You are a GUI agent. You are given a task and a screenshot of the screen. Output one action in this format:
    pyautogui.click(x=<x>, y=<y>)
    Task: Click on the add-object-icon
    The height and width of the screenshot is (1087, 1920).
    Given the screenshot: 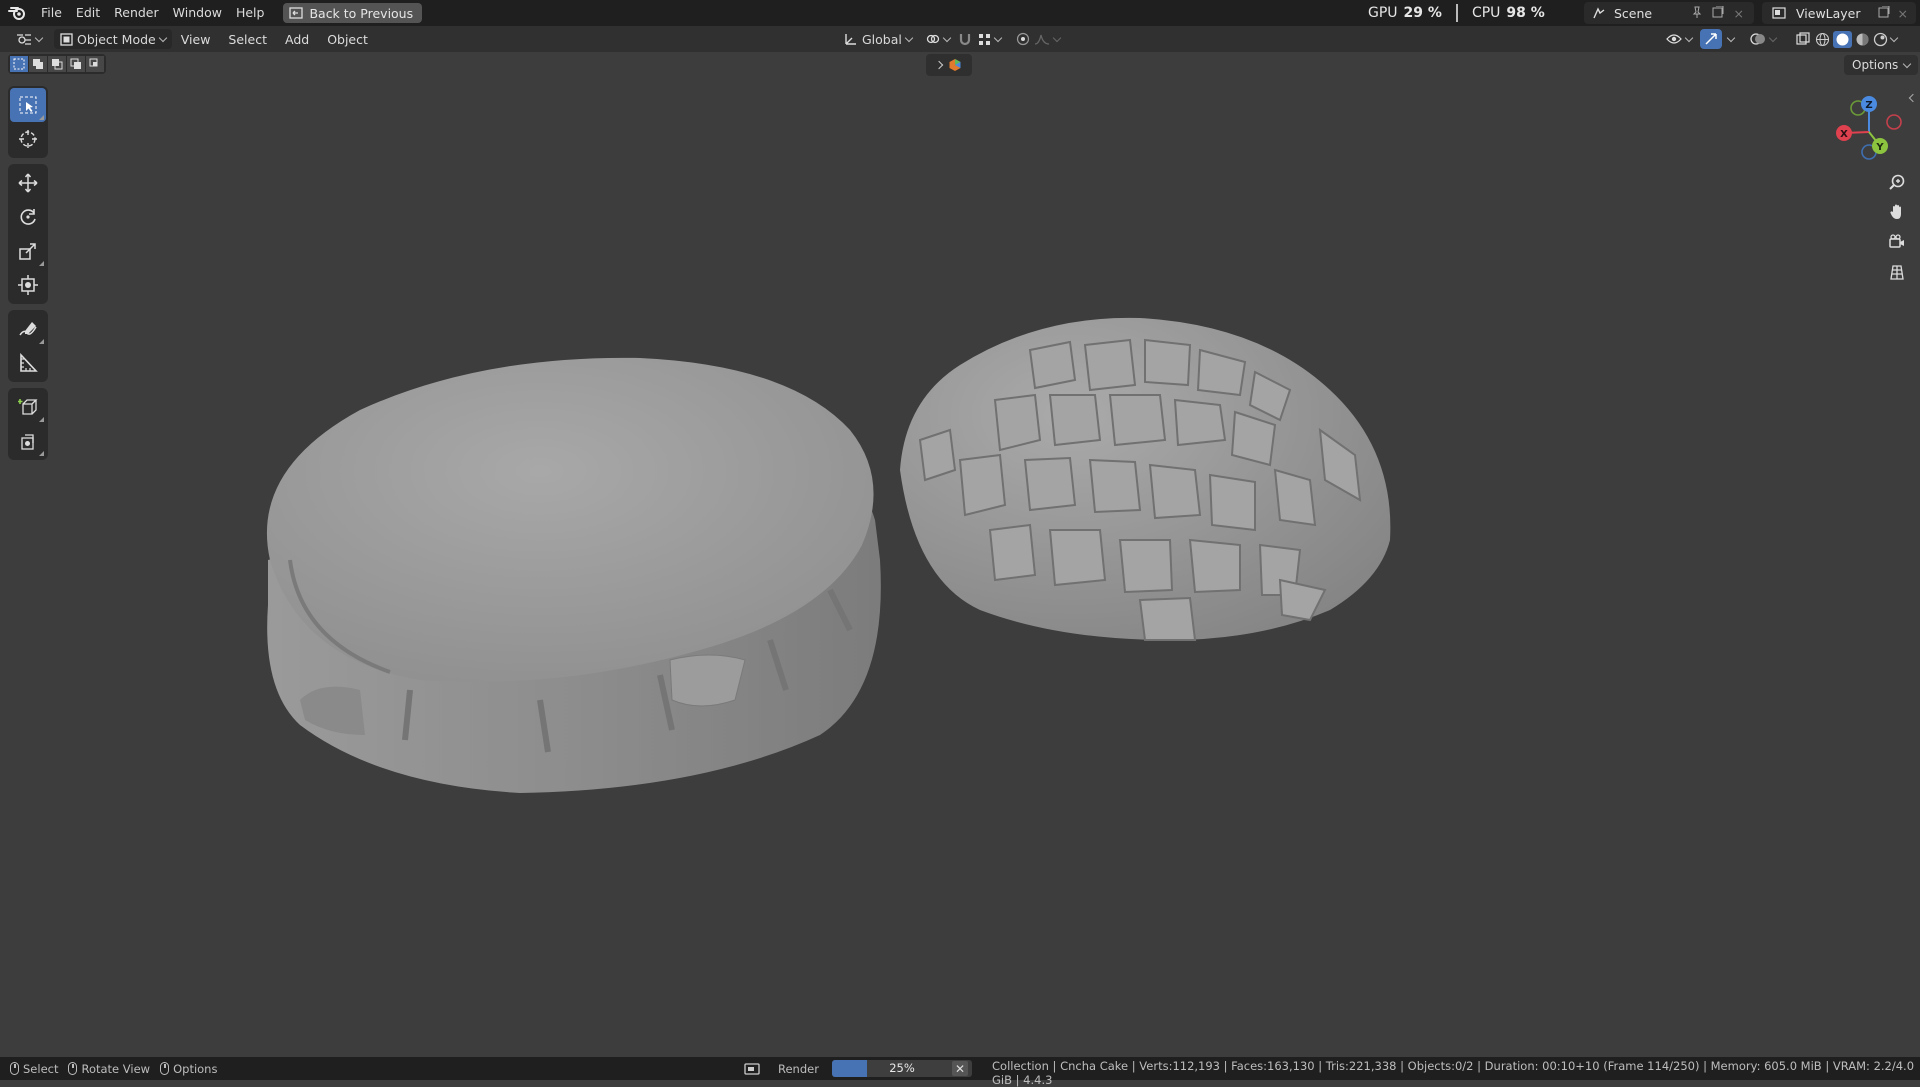 What is the action you would take?
    pyautogui.click(x=27, y=442)
    